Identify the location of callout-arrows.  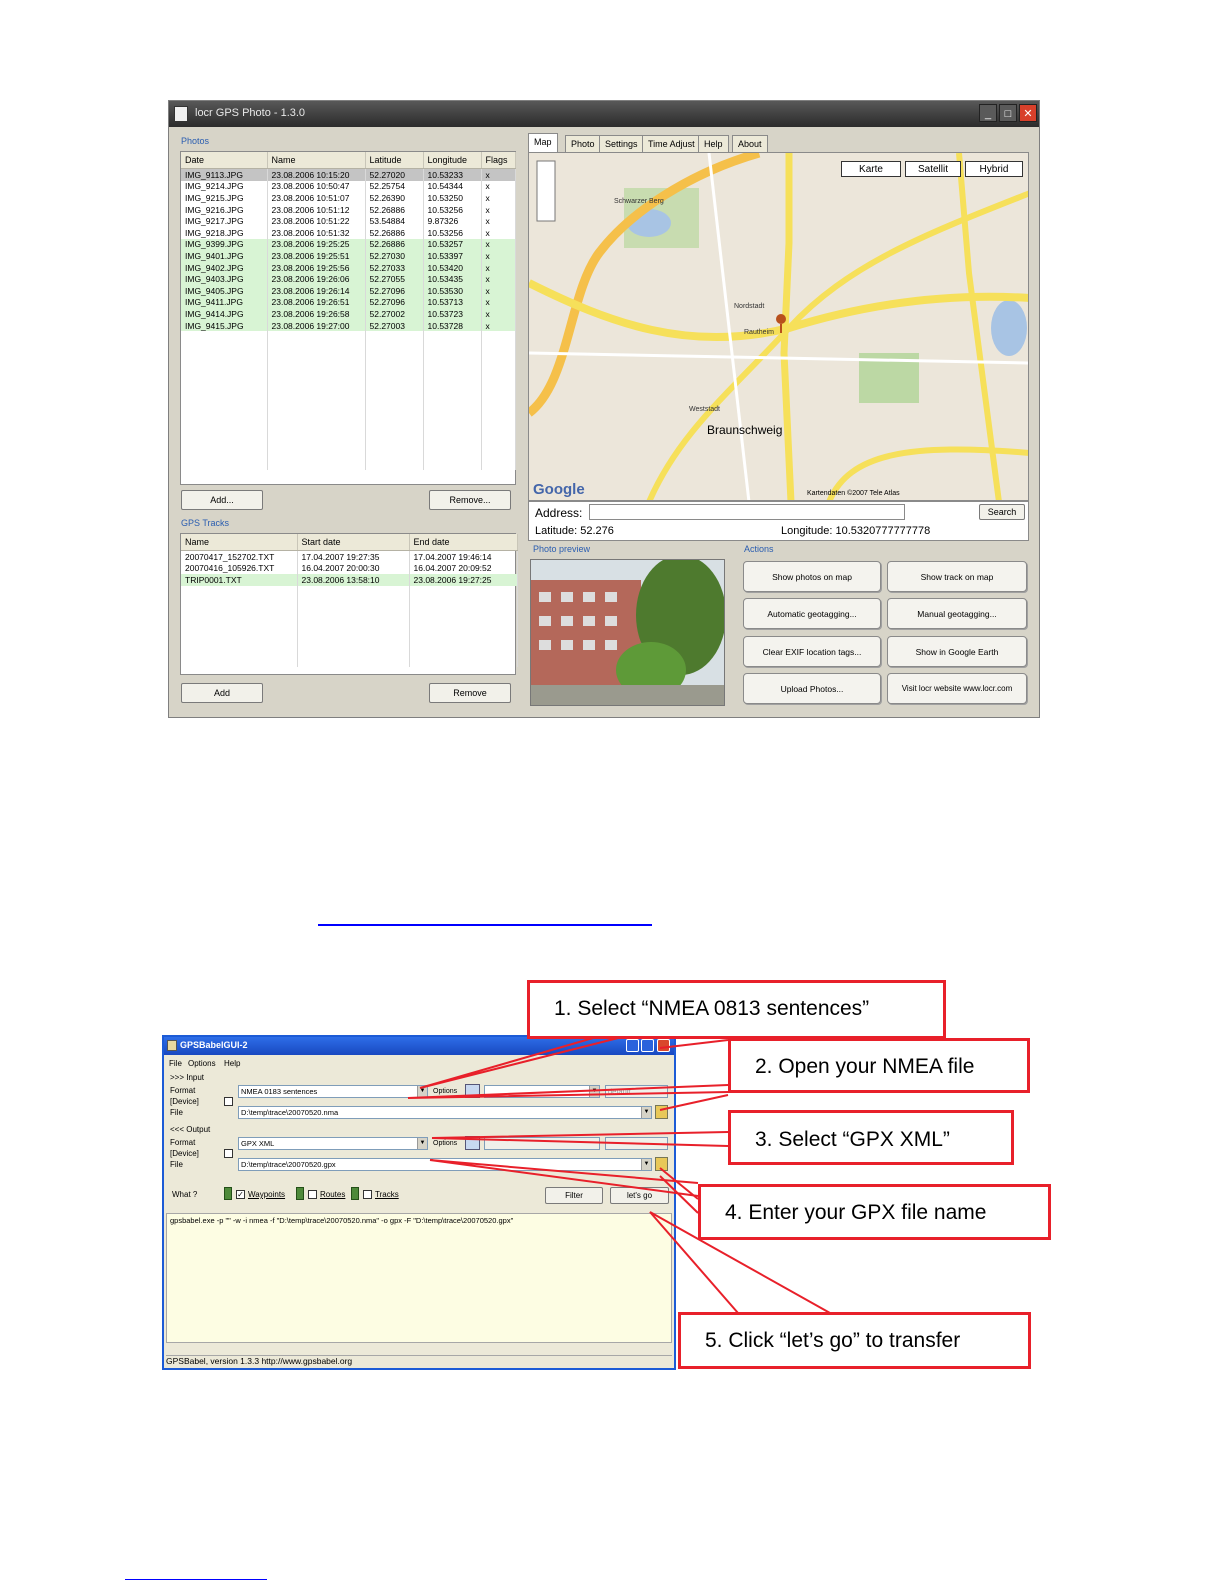
(619, 1174).